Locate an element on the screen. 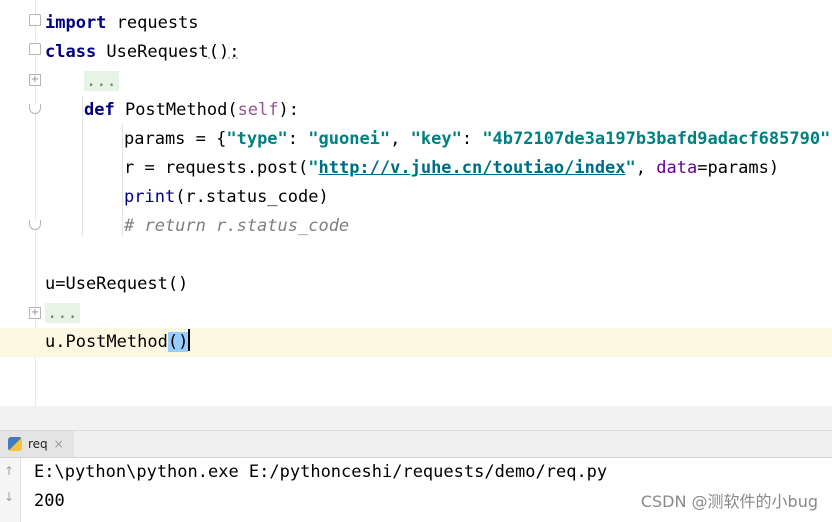  panel-separator is located at coordinates (416, 418).